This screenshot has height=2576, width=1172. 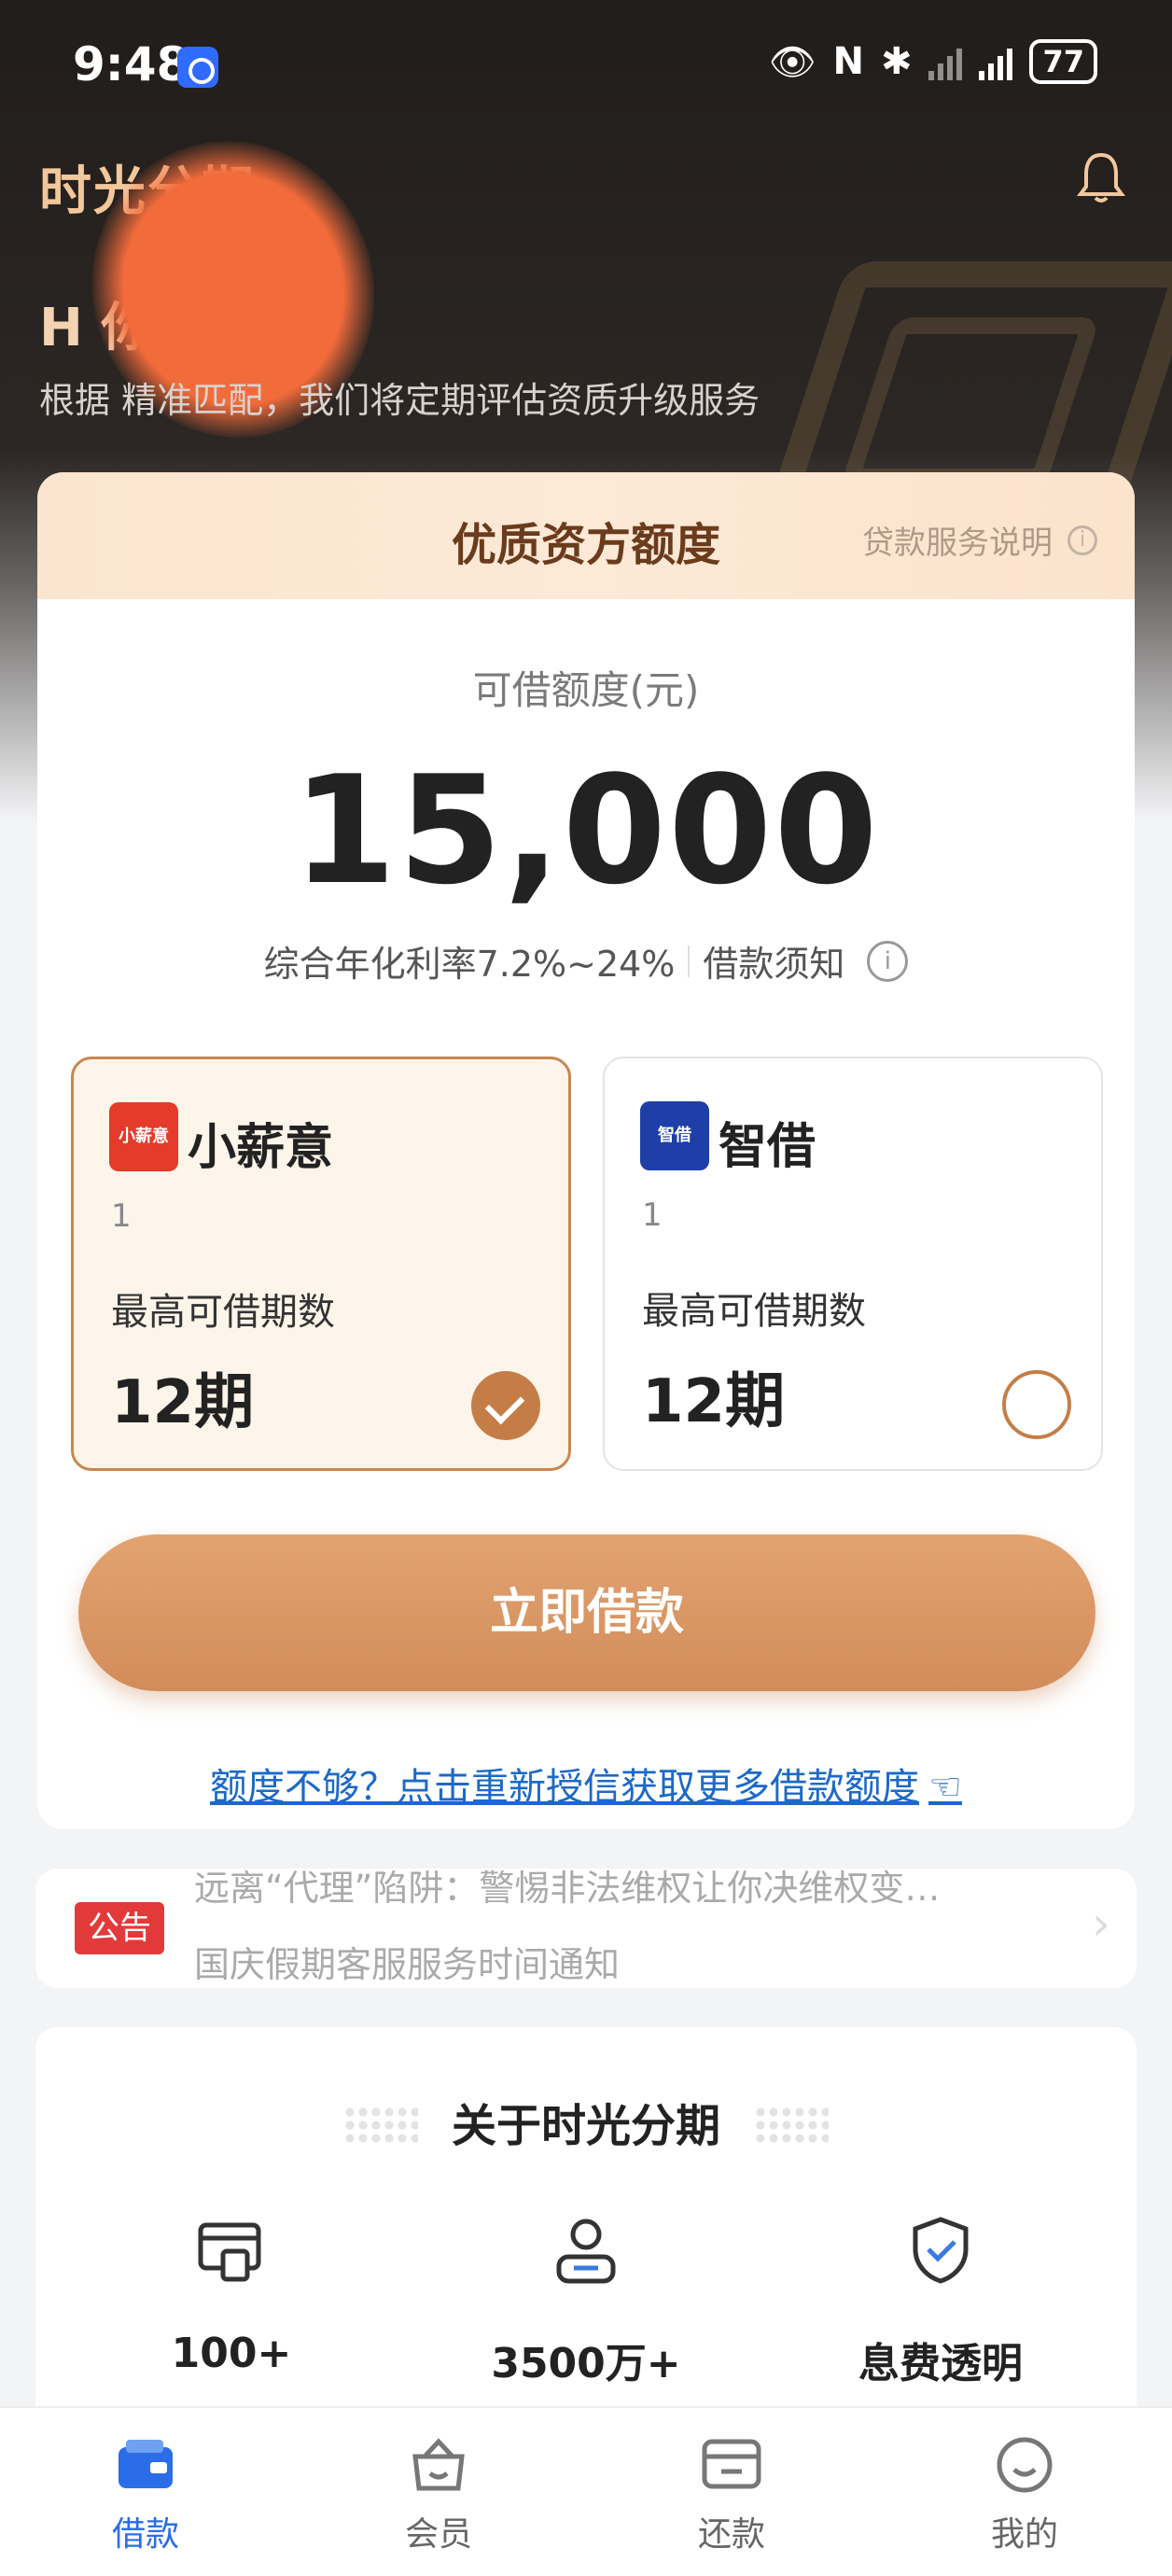 What do you see at coordinates (399, 400) in the screenshot?
I see `header-subtitle: 根据 精准匹配，我们将定期评估资质升级服务` at bounding box center [399, 400].